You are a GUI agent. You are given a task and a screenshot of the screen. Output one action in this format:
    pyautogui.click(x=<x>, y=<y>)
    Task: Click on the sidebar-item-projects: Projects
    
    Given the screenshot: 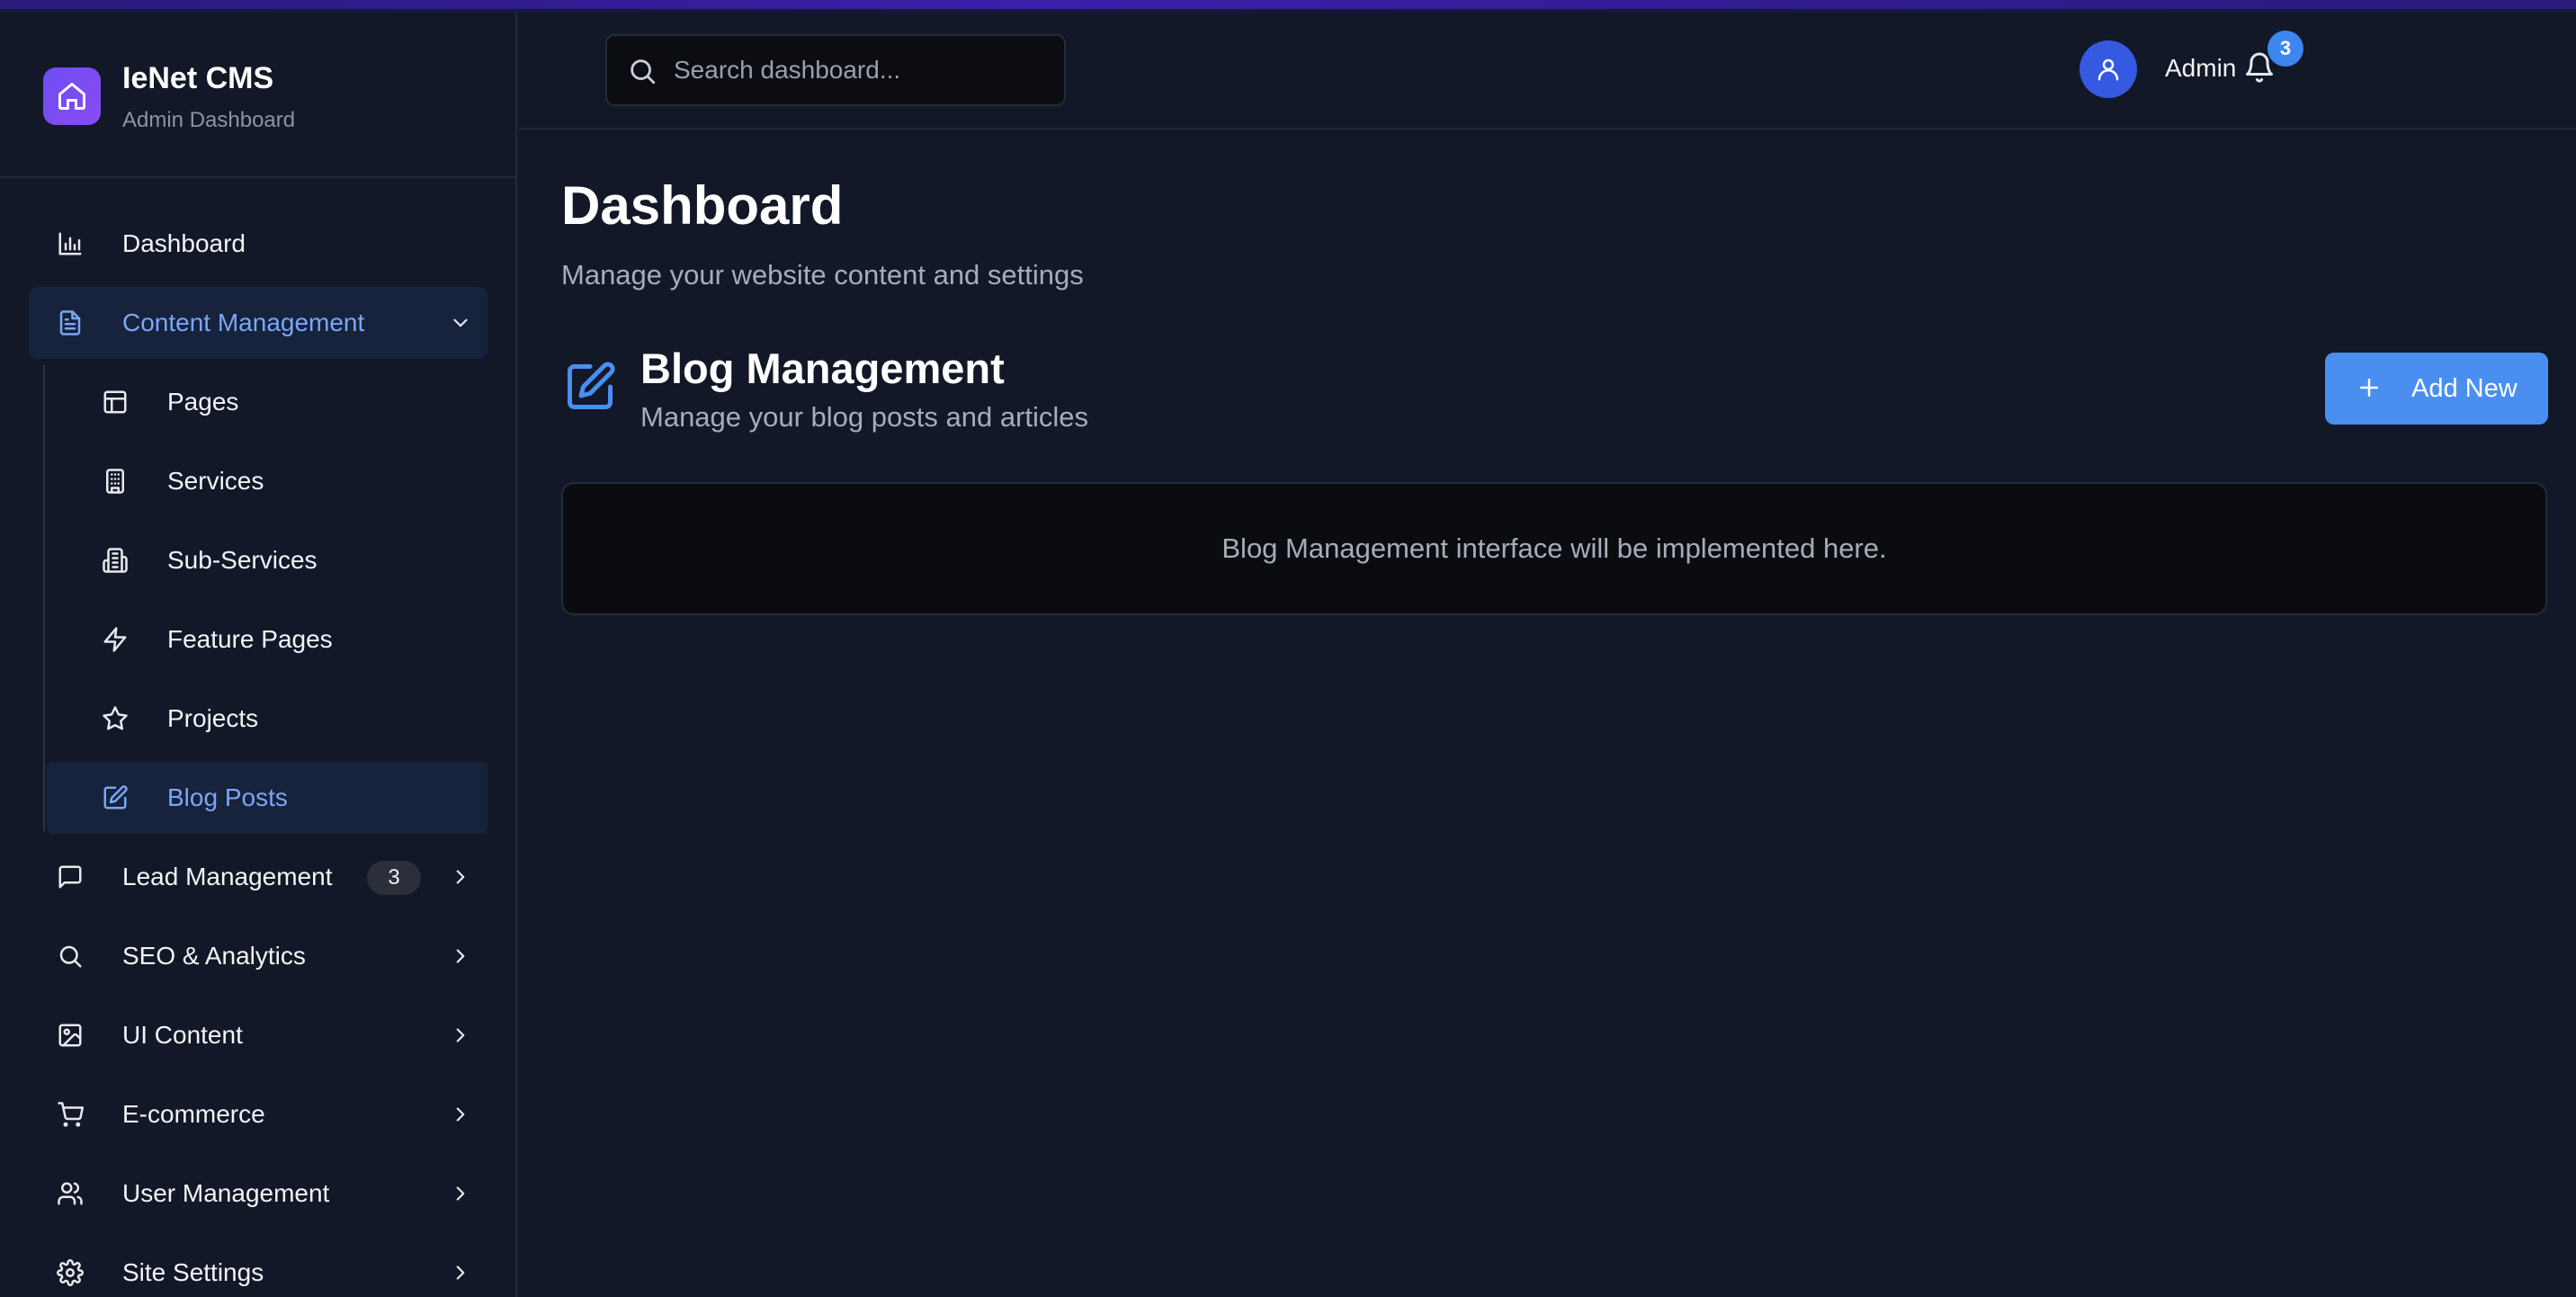 What is the action you would take?
    pyautogui.click(x=267, y=719)
    